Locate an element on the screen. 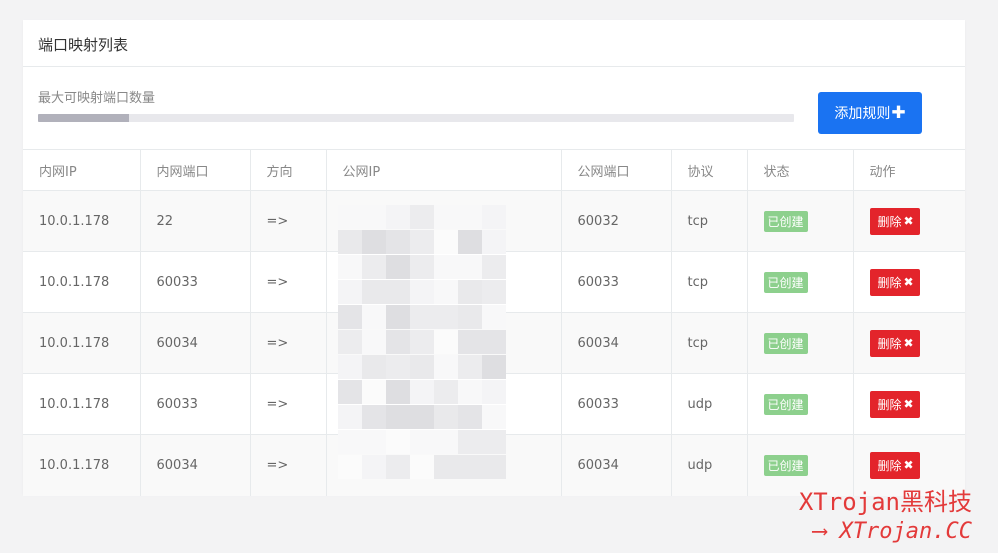 The image size is (998, 553). header-direction: 方向 is located at coordinates (288, 170).